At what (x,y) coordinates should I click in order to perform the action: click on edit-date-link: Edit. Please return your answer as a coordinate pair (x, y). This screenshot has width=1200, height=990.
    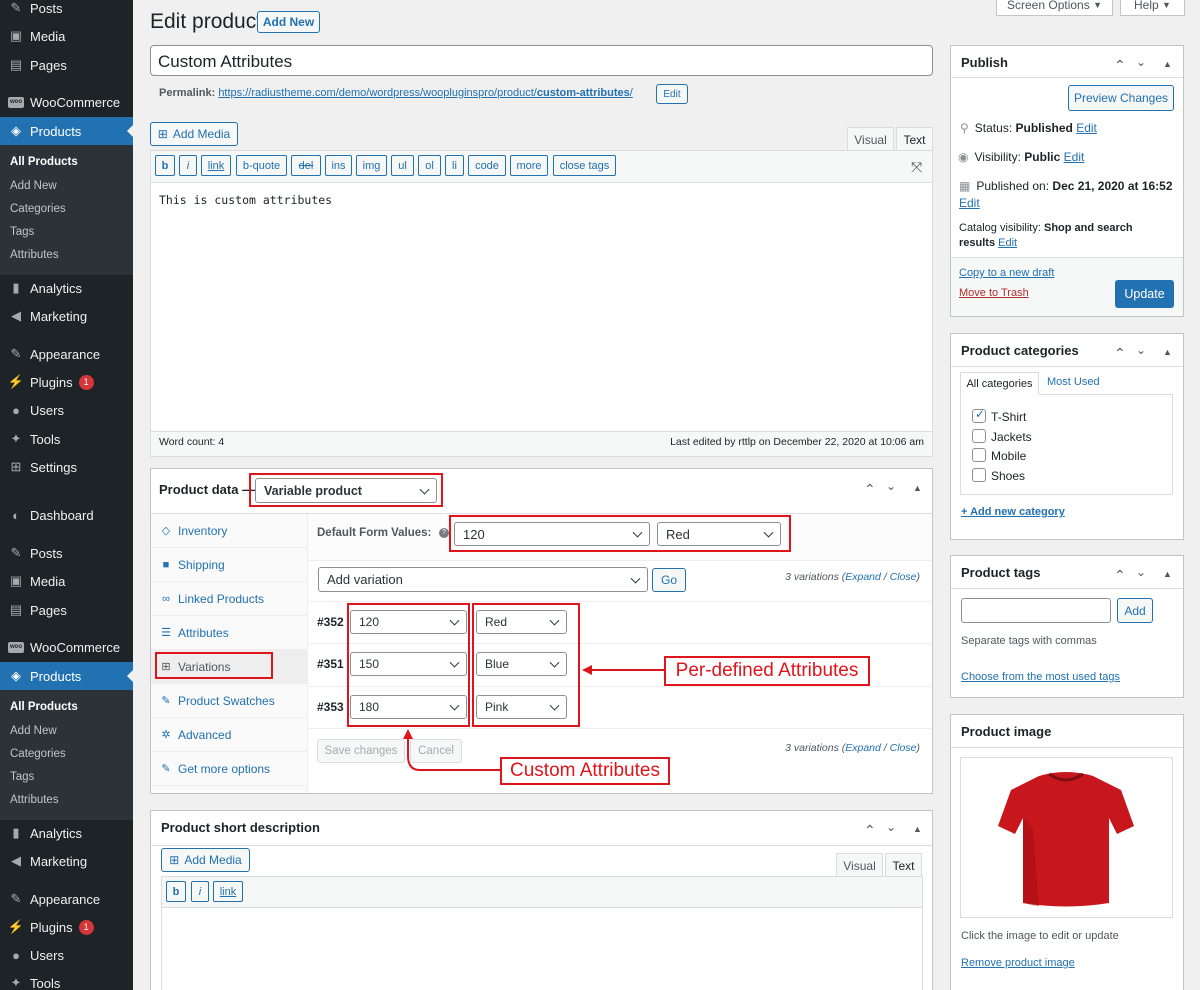
    Looking at the image, I should click on (969, 203).